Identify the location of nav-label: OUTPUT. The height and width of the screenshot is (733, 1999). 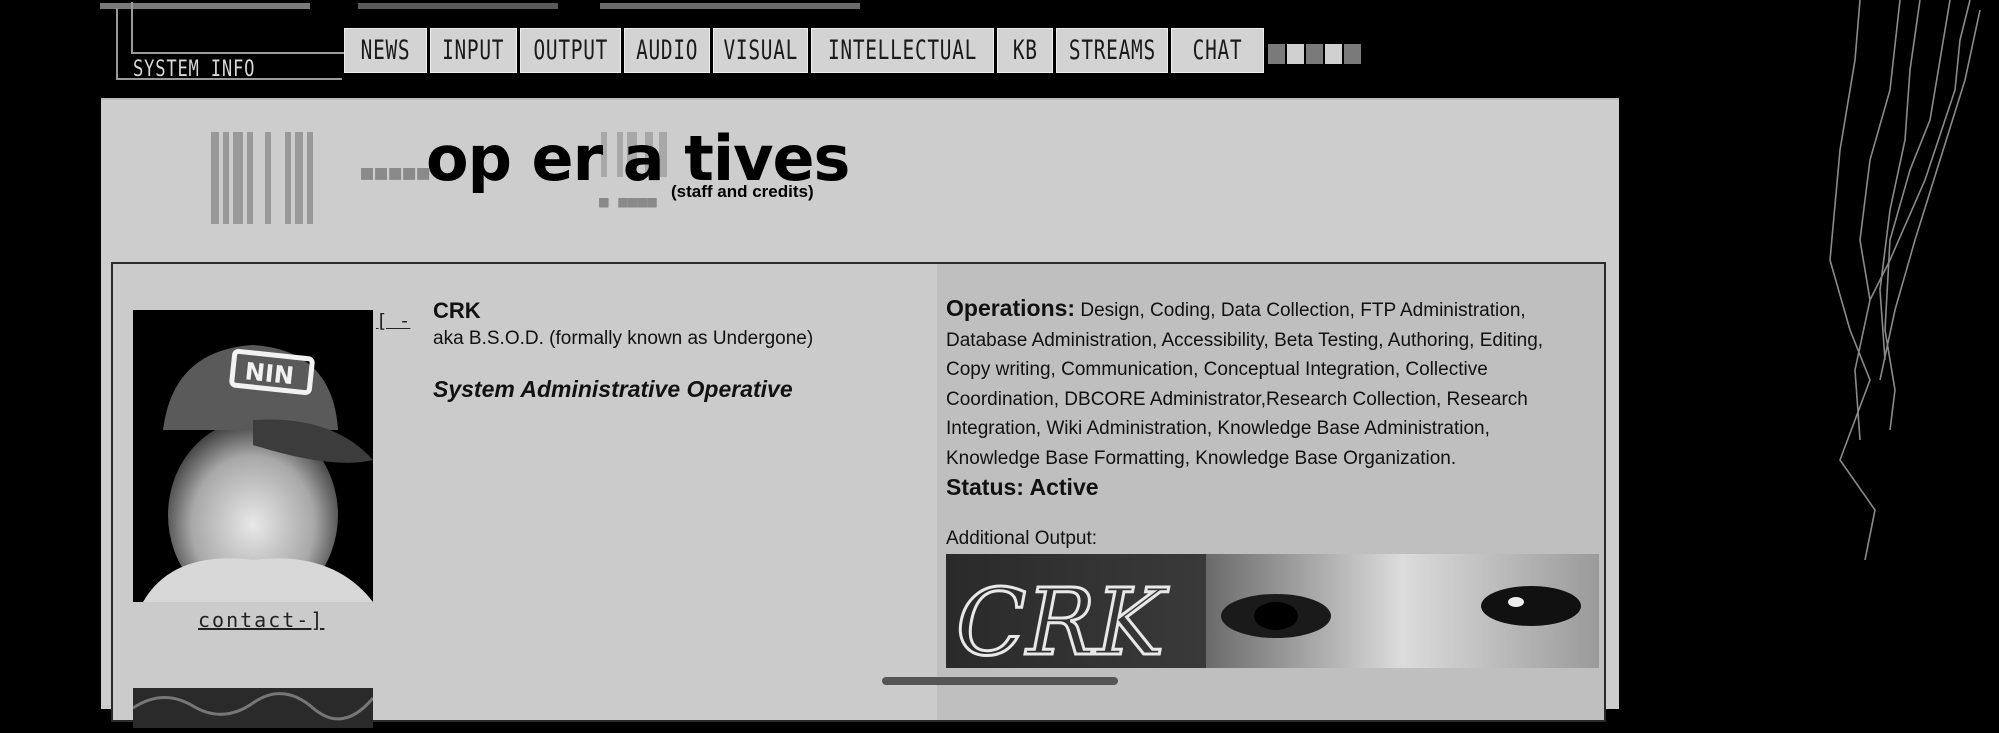
(570, 50).